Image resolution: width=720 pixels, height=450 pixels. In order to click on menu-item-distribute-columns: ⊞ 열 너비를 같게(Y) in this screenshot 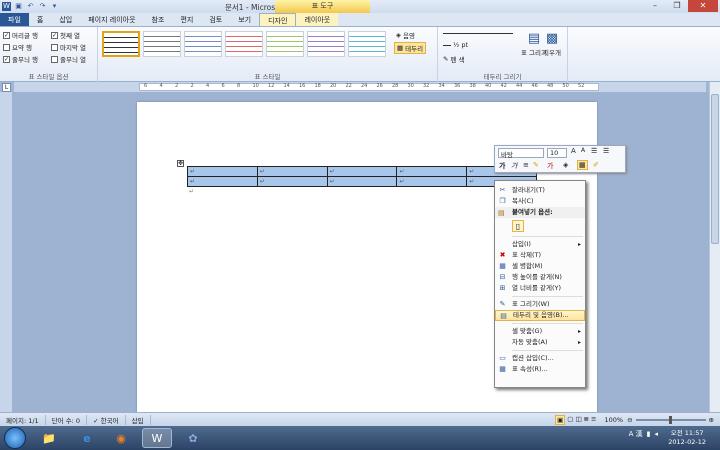, I will do `click(540, 288)`.